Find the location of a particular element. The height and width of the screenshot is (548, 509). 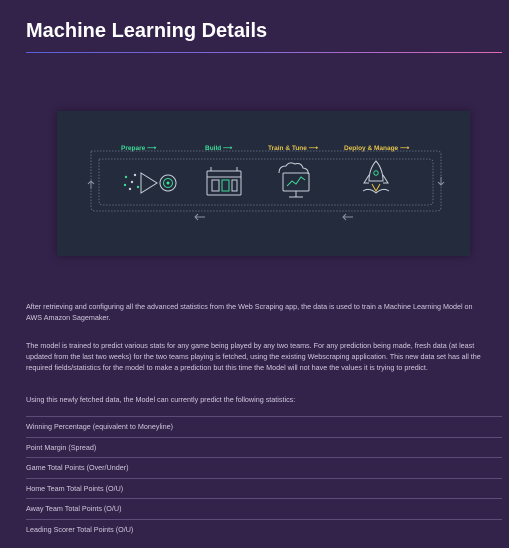

list-item: Away Team Total Points (O/U) is located at coordinates (264, 508).